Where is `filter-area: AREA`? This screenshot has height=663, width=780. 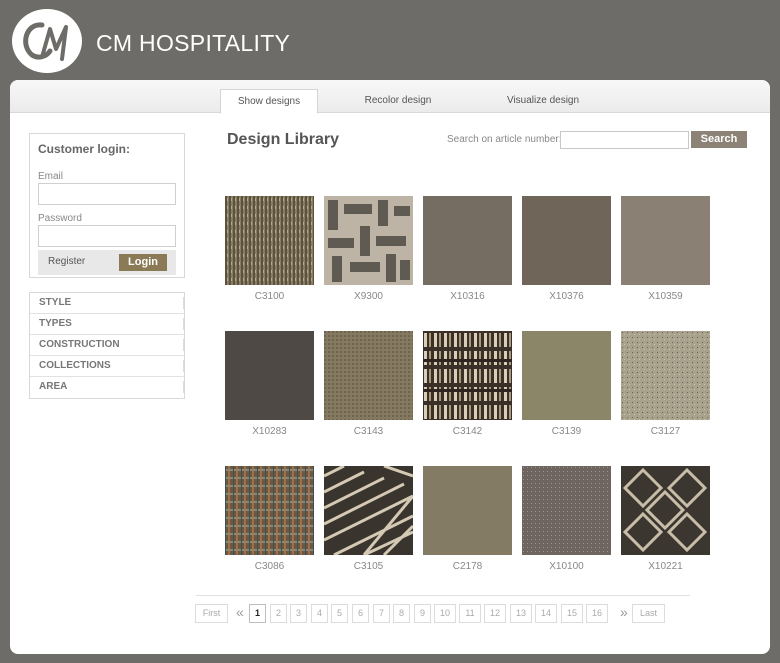 filter-area: AREA is located at coordinates (107, 387).